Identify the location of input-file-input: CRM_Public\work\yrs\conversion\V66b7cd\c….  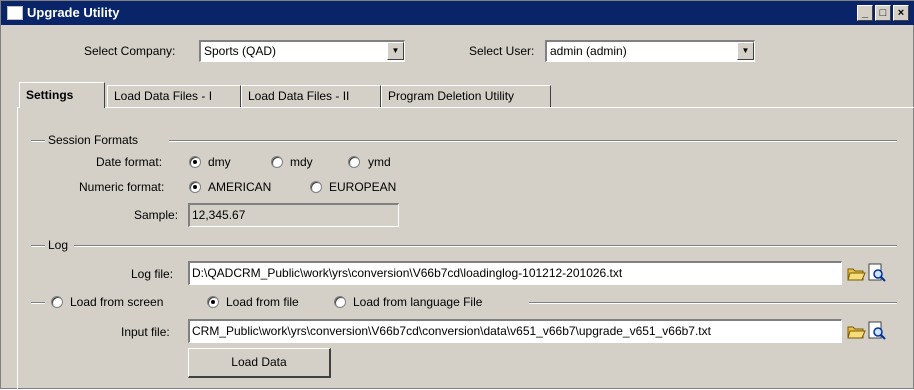
(515, 331).